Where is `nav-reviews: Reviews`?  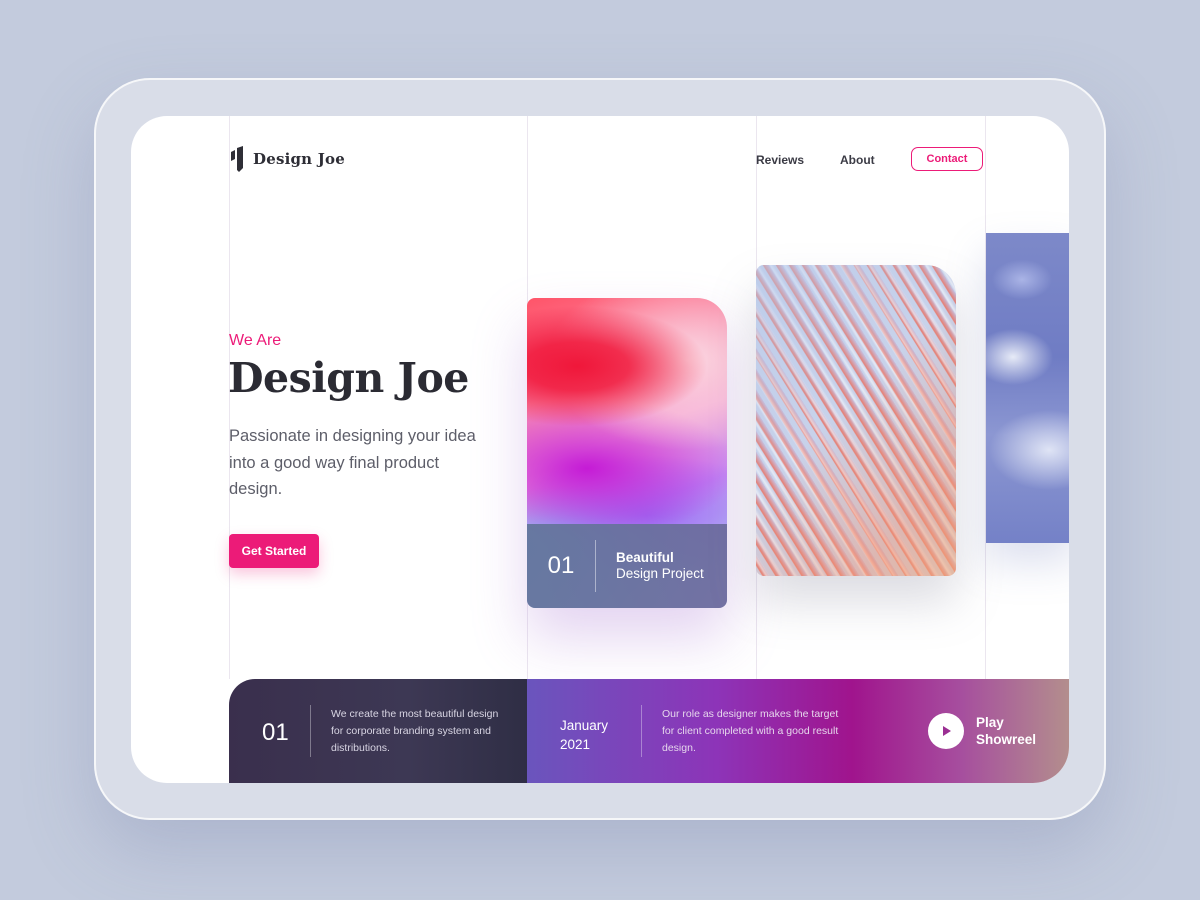
nav-reviews: Reviews is located at coordinates (780, 160).